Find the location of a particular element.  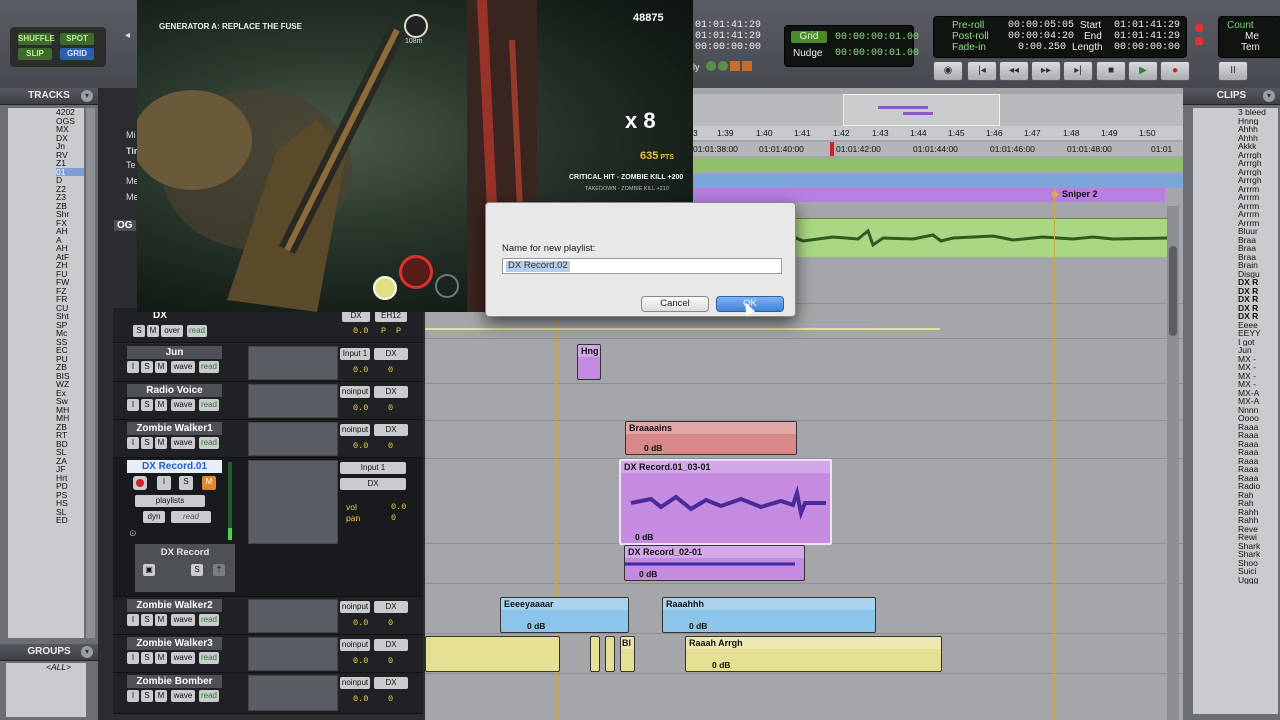

grid-toggle: Grid is located at coordinates (809, 37).